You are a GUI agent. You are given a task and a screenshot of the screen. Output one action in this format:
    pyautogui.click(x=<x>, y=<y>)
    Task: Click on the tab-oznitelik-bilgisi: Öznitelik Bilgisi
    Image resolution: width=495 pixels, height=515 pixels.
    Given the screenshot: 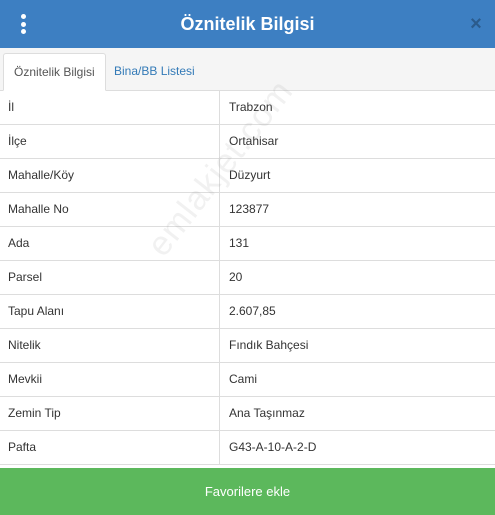 What is the action you would take?
    pyautogui.click(x=54, y=72)
    